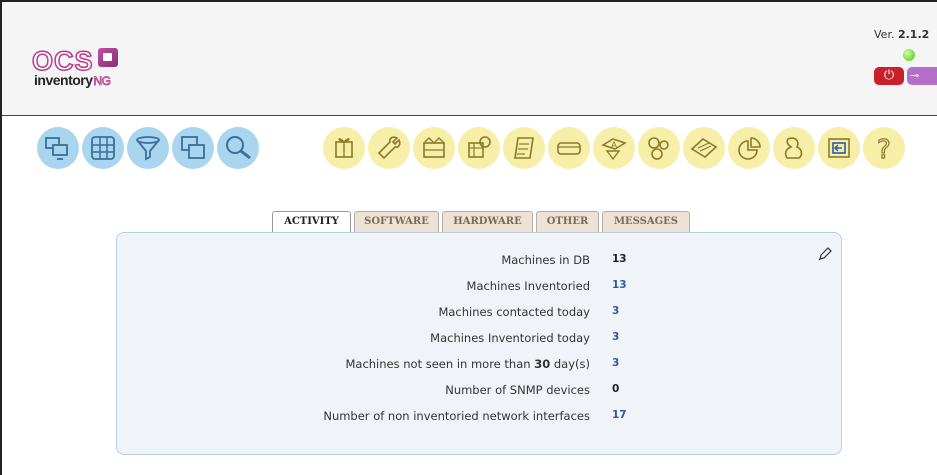 This screenshot has height=475, width=937. What do you see at coordinates (646, 221) in the screenshot?
I see `tab-messages: MESSAGES` at bounding box center [646, 221].